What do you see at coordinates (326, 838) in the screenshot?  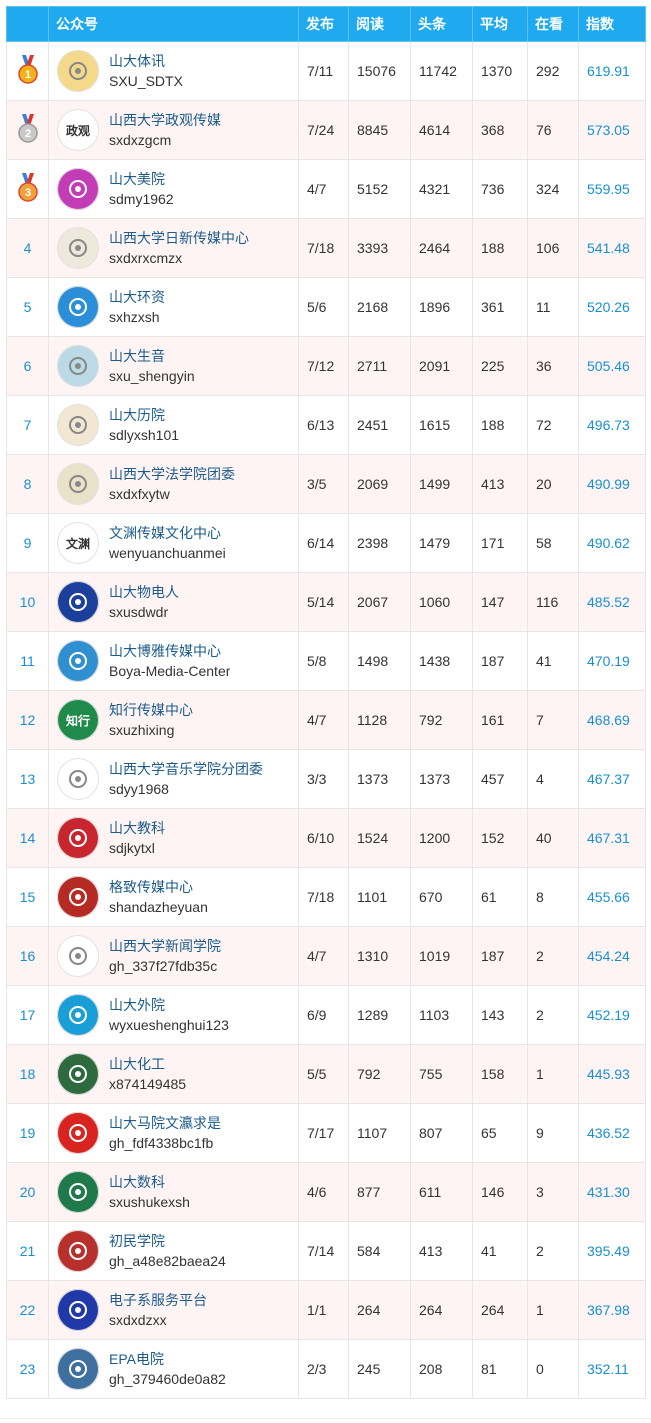 I see `table-row: 14 山大教科 sdjkytxl 6/10 1524 1200 152 40 467.31` at bounding box center [326, 838].